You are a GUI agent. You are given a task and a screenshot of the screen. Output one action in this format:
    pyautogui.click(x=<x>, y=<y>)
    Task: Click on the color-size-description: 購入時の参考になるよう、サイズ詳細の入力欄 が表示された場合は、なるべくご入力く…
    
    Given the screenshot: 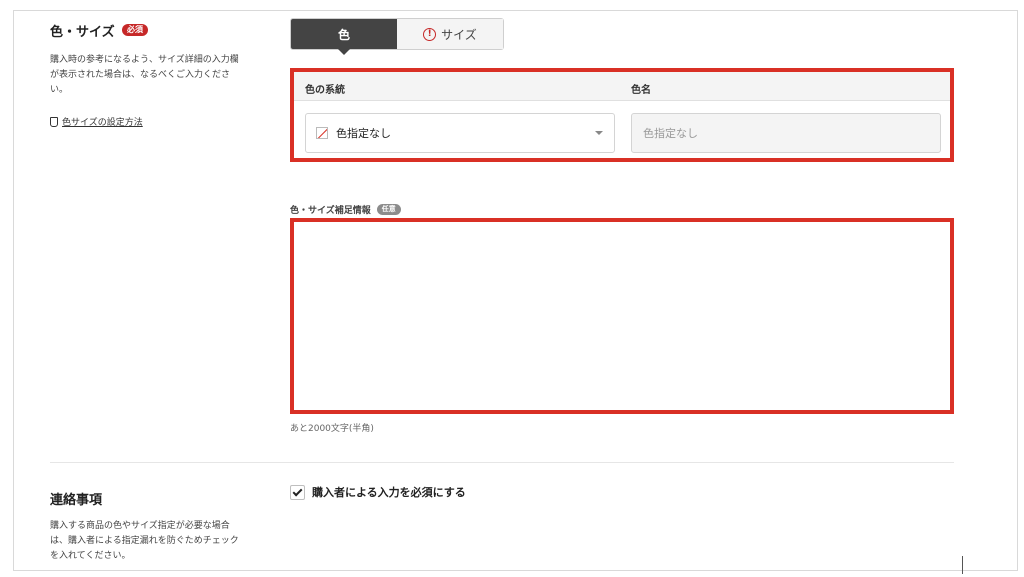 What is the action you would take?
    pyautogui.click(x=155, y=75)
    